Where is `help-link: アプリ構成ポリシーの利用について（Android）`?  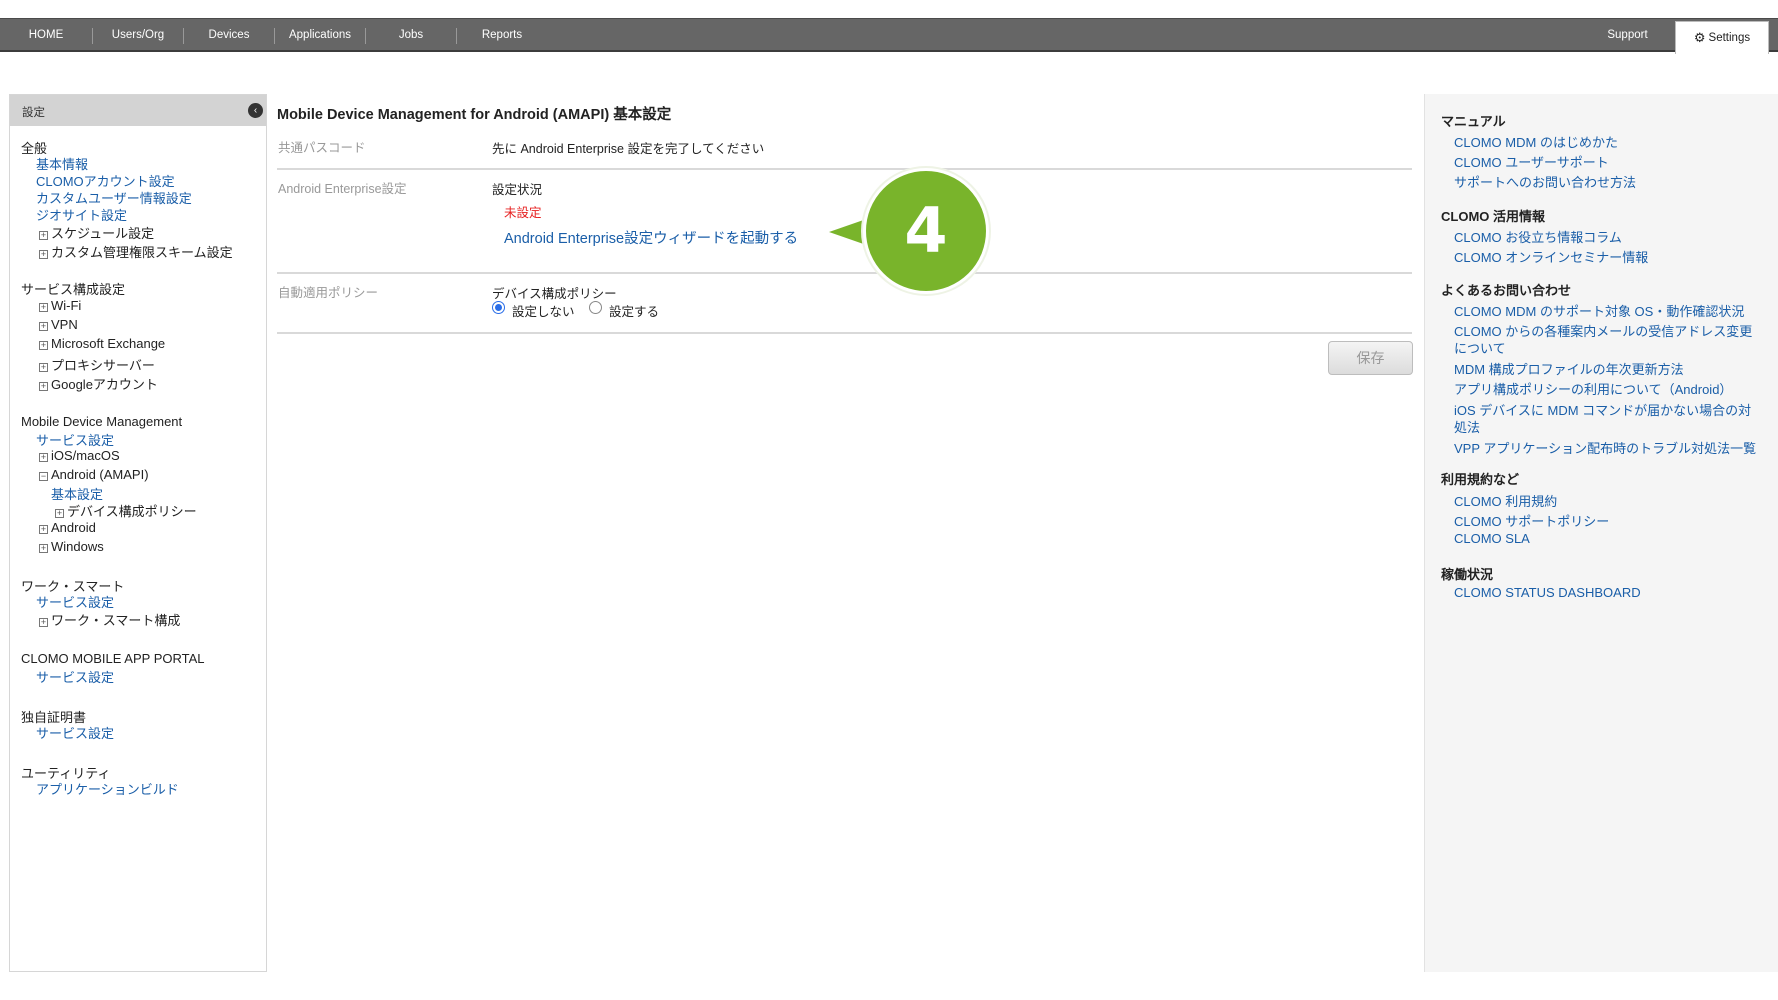
help-link: アプリ構成ポリシーの利用について（Android） is located at coordinates (1593, 388).